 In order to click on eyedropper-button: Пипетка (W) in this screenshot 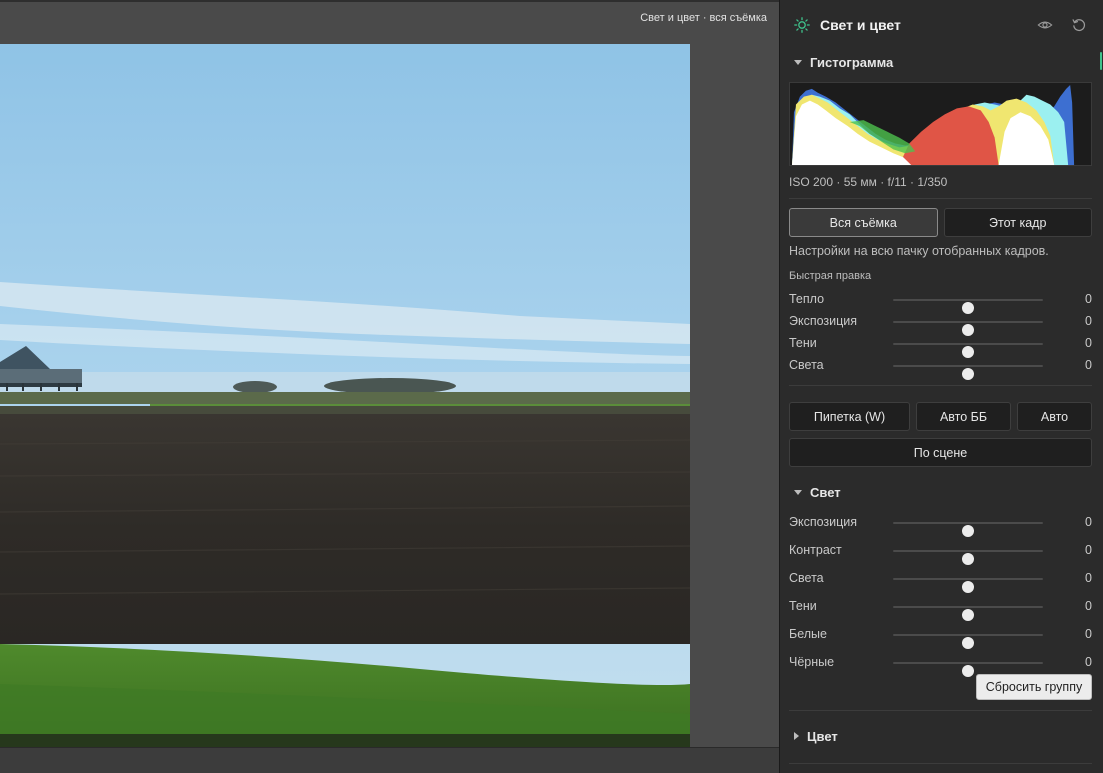, I will do `click(849, 416)`.